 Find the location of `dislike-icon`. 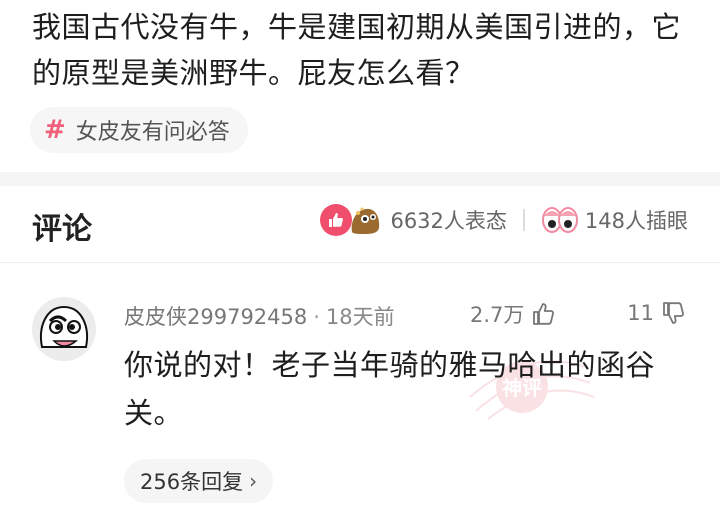

dislike-icon is located at coordinates (673, 313).